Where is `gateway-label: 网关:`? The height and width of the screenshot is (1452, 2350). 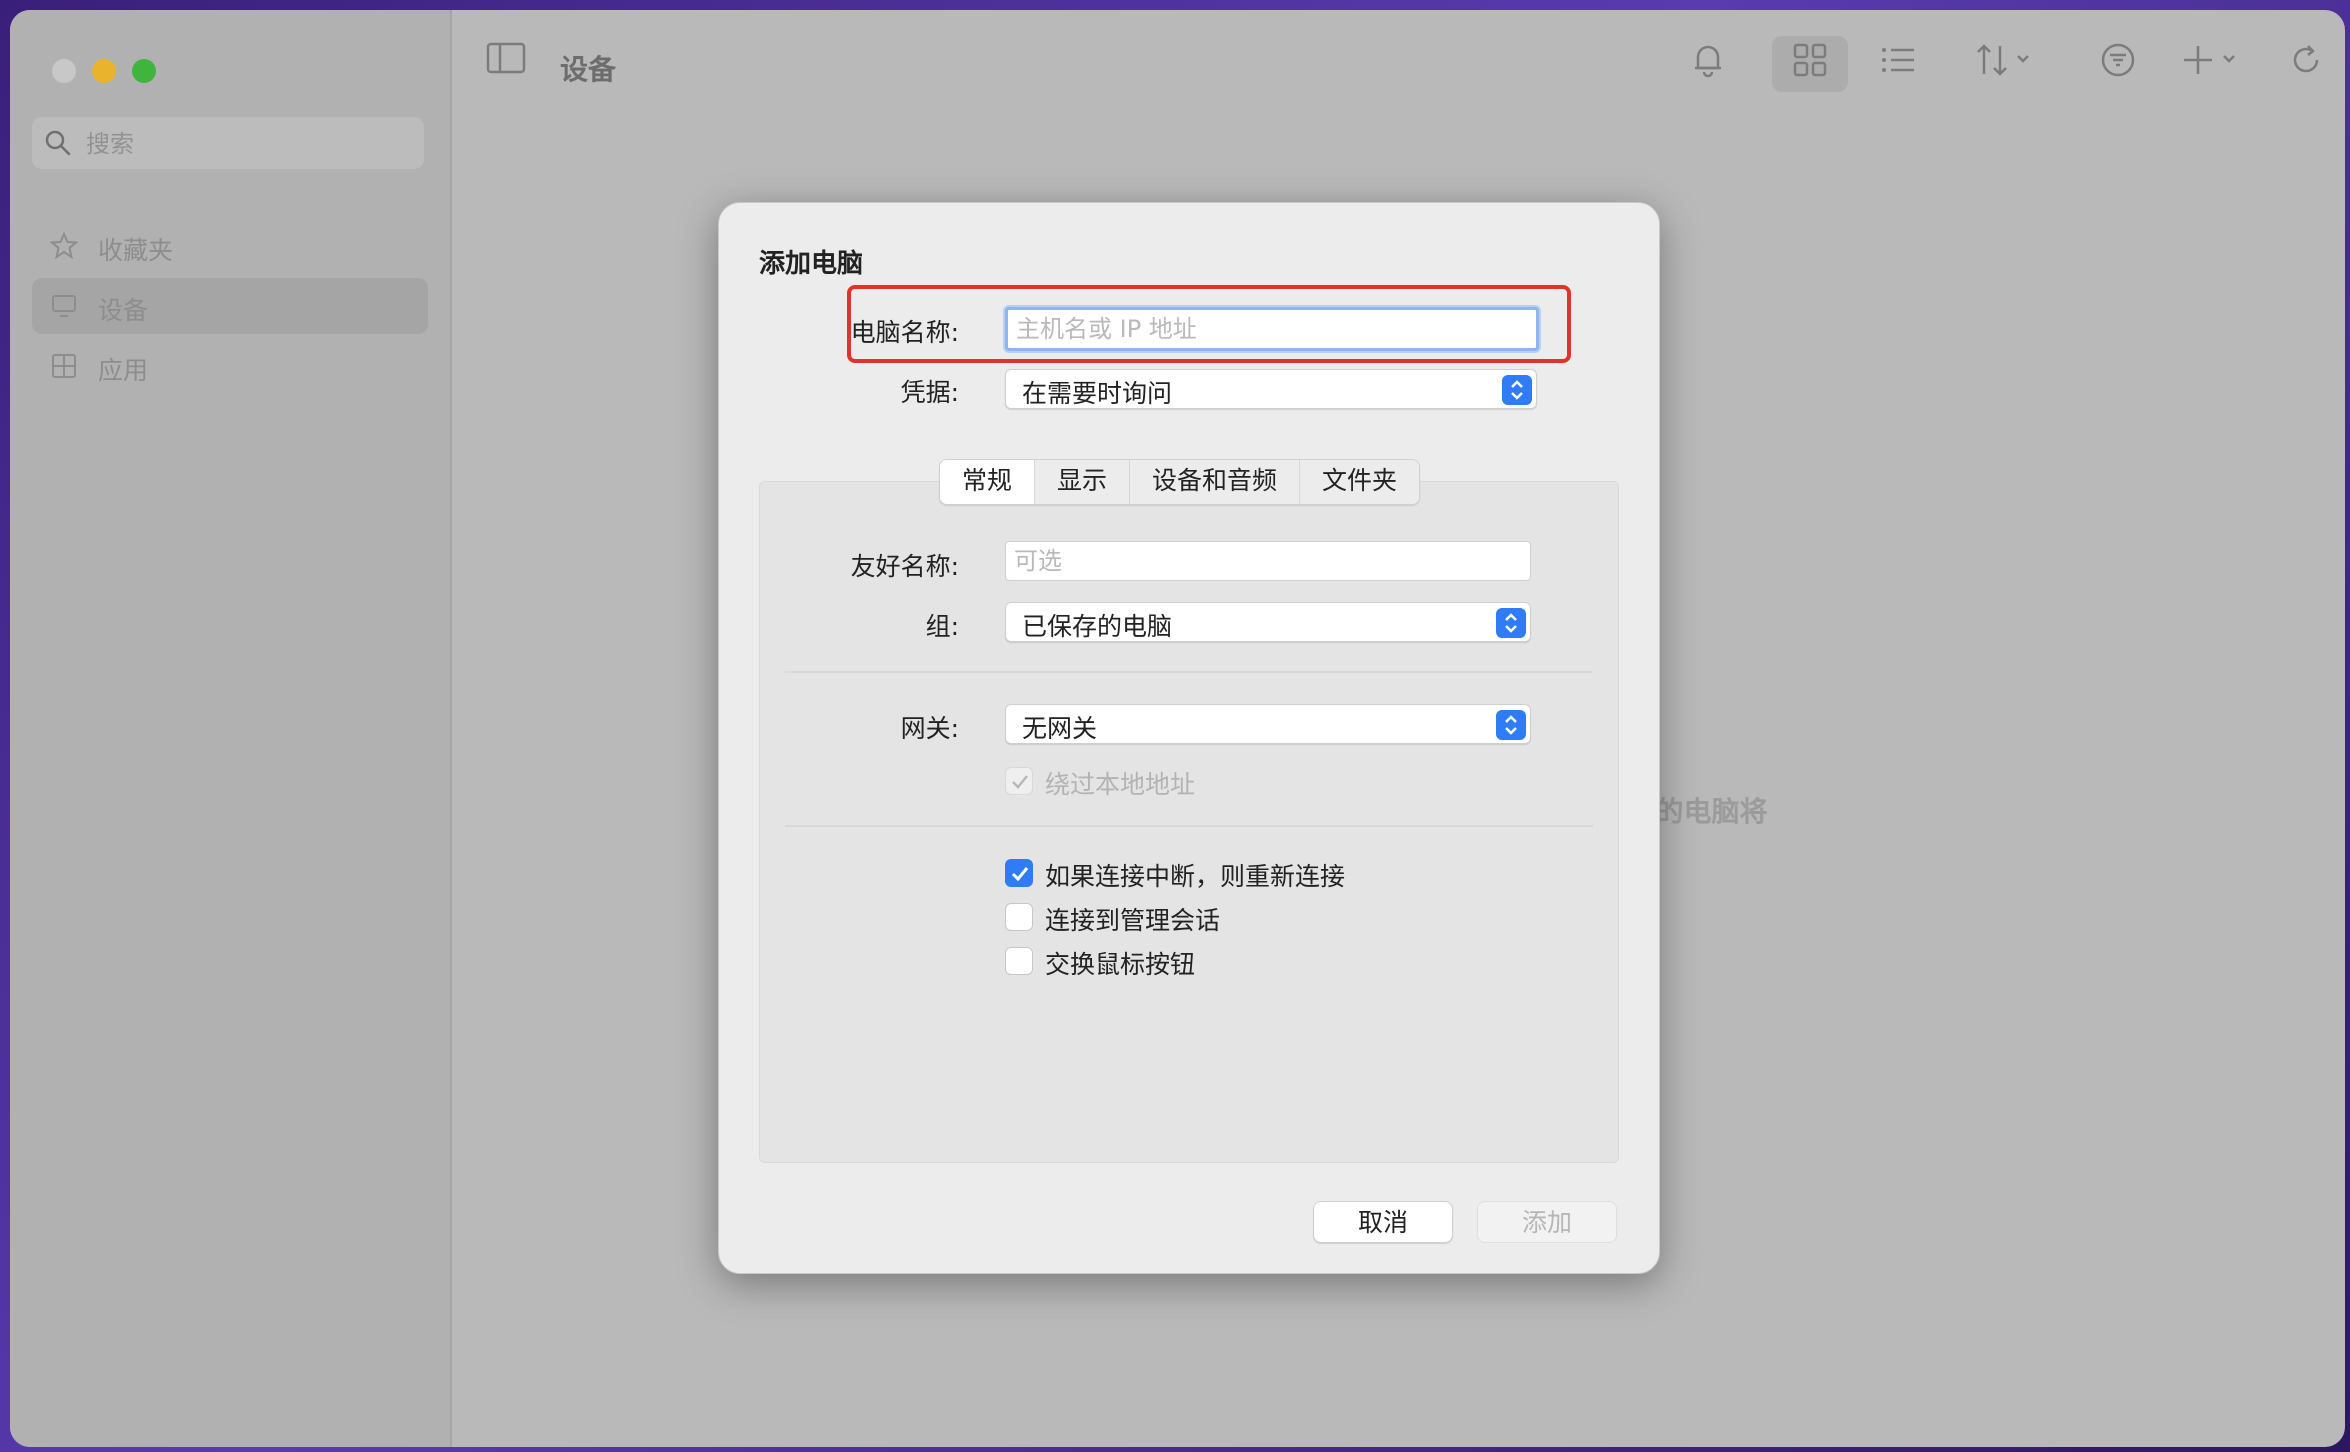 gateway-label: 网关: is located at coordinates (929, 728).